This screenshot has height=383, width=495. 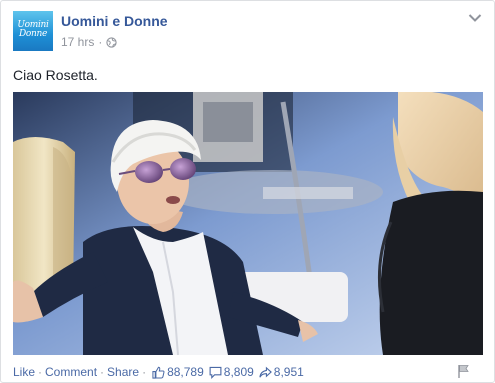 I want to click on flag-icon, so click(x=463, y=371).